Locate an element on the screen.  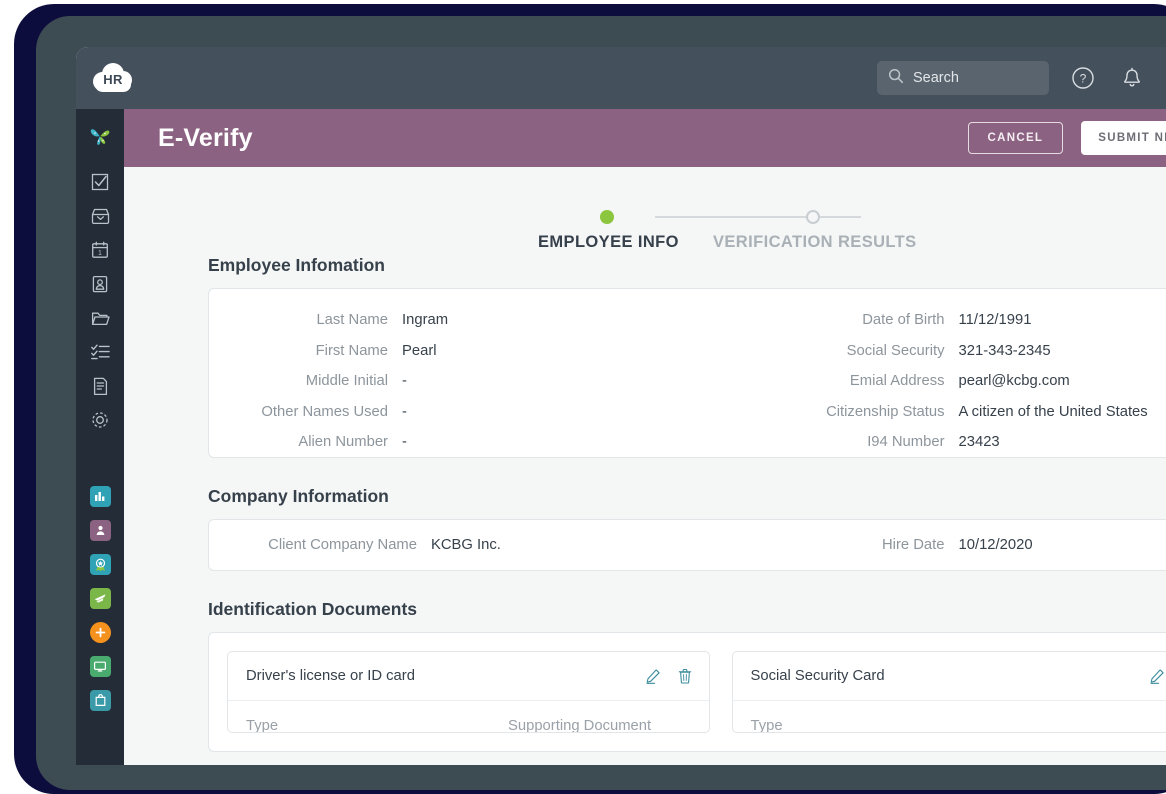
document-card-body: Type is located at coordinates (949, 717).